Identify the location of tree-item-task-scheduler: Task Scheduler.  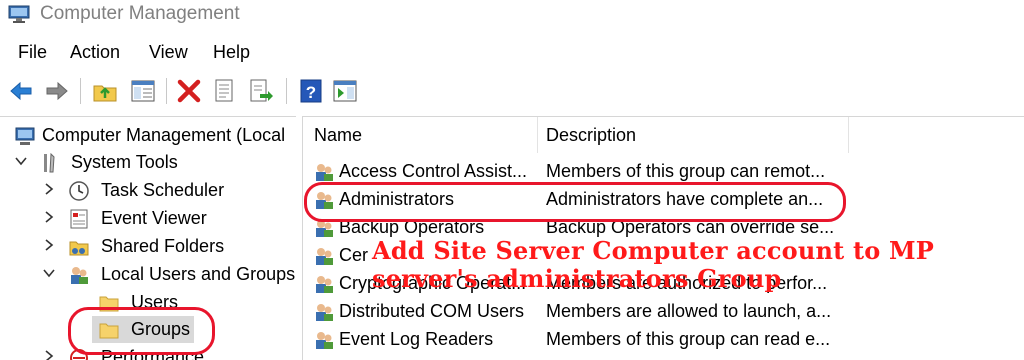
(148, 191).